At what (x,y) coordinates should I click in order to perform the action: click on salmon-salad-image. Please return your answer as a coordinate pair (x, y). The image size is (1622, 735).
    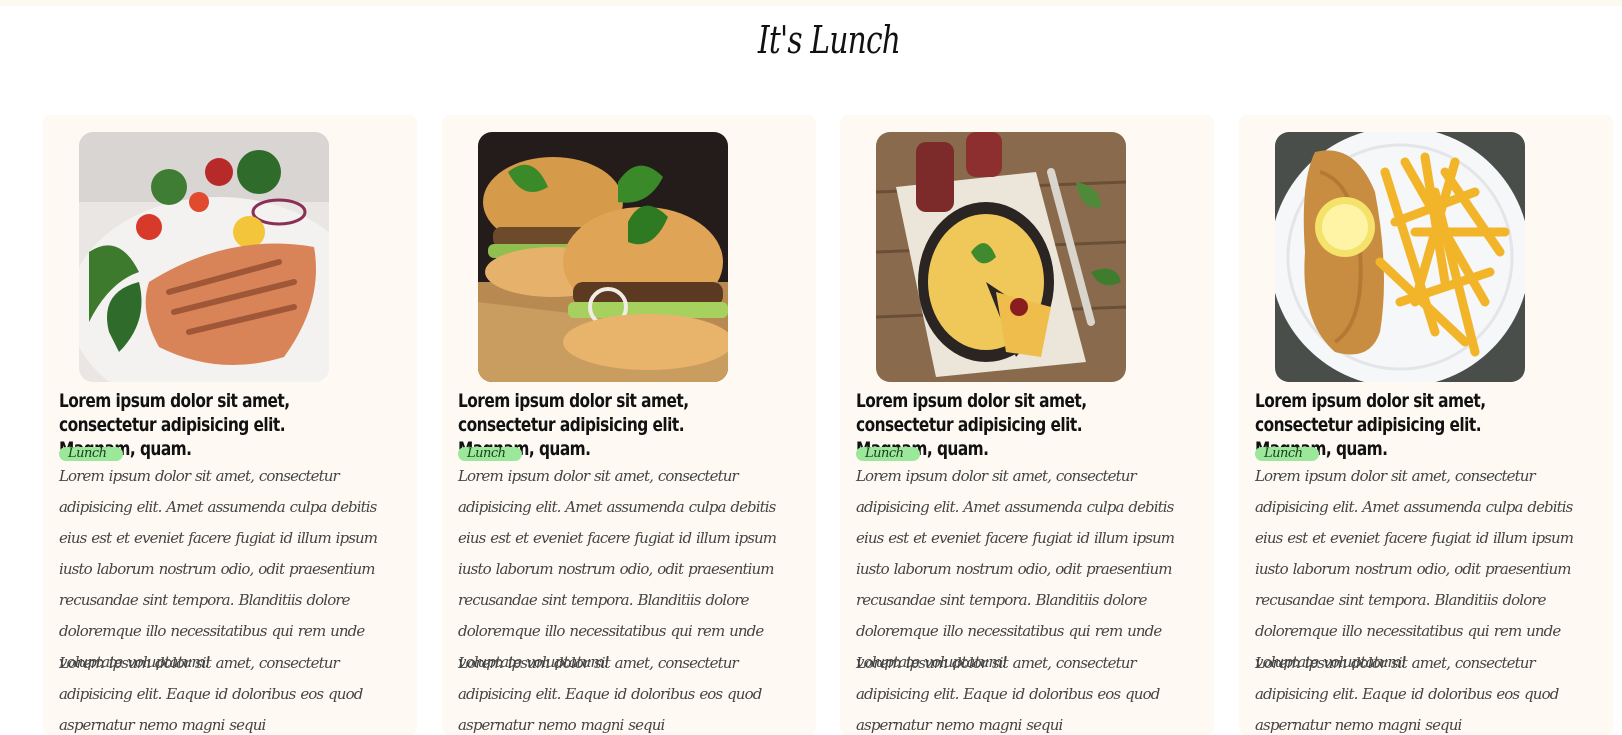
    Looking at the image, I should click on (204, 257).